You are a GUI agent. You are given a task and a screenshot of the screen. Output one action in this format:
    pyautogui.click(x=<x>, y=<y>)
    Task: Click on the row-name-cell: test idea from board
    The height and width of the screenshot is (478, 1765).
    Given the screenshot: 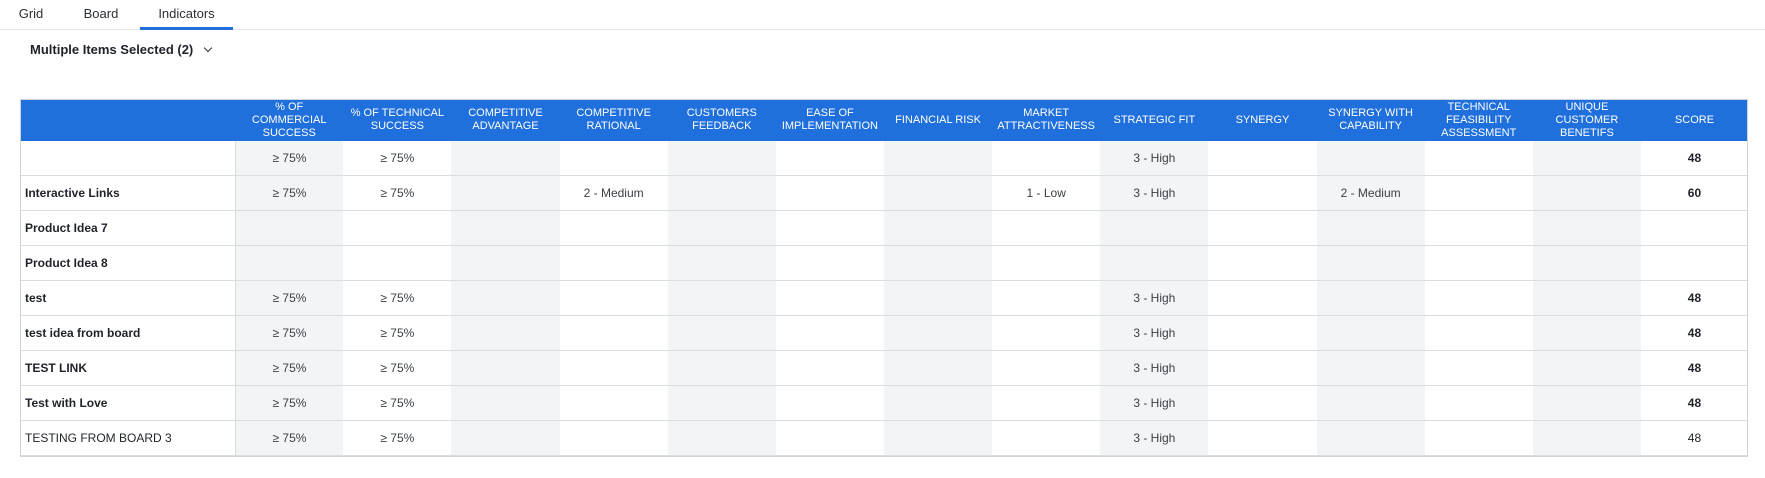 What is the action you would take?
    pyautogui.click(x=128, y=333)
    